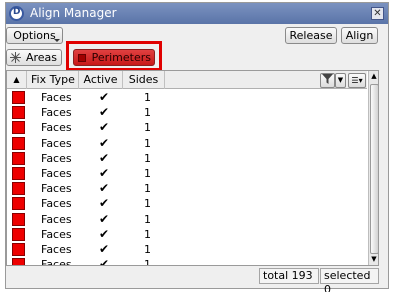  I want to click on dropdown-arrow-icon, so click(57, 40).